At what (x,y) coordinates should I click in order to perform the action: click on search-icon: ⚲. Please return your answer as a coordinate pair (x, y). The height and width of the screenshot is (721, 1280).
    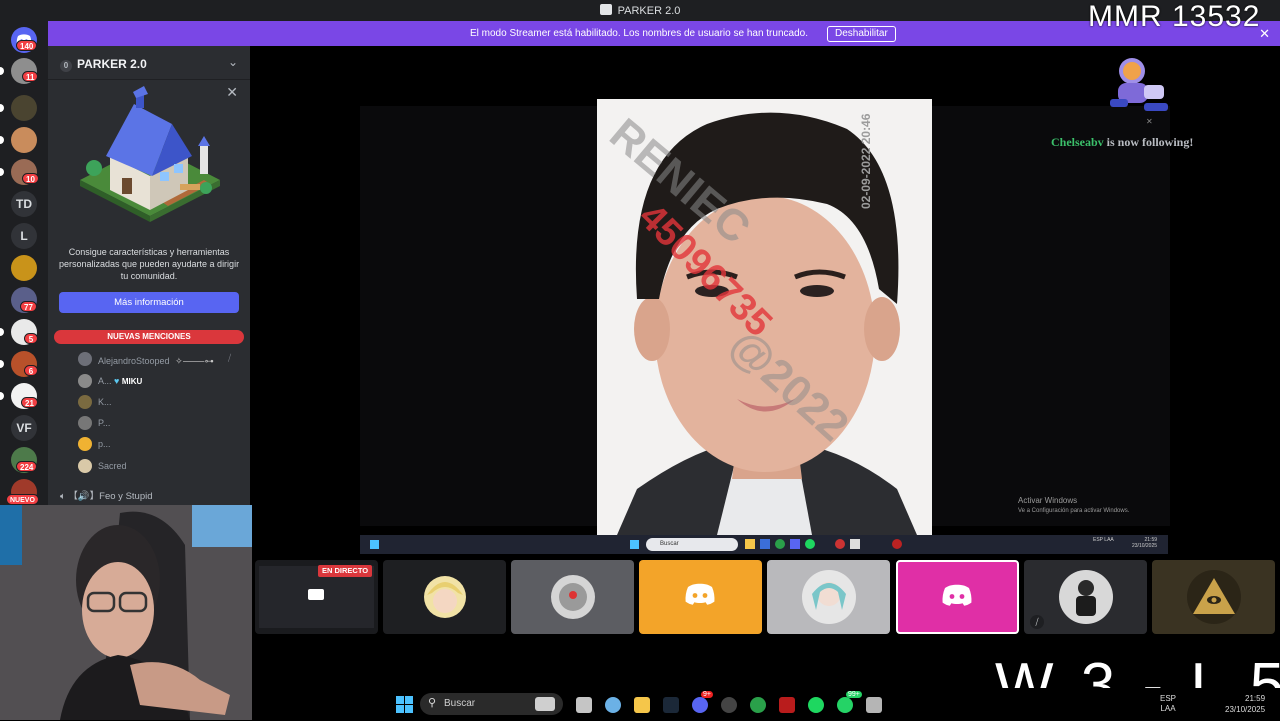
    Looking at the image, I should click on (432, 703).